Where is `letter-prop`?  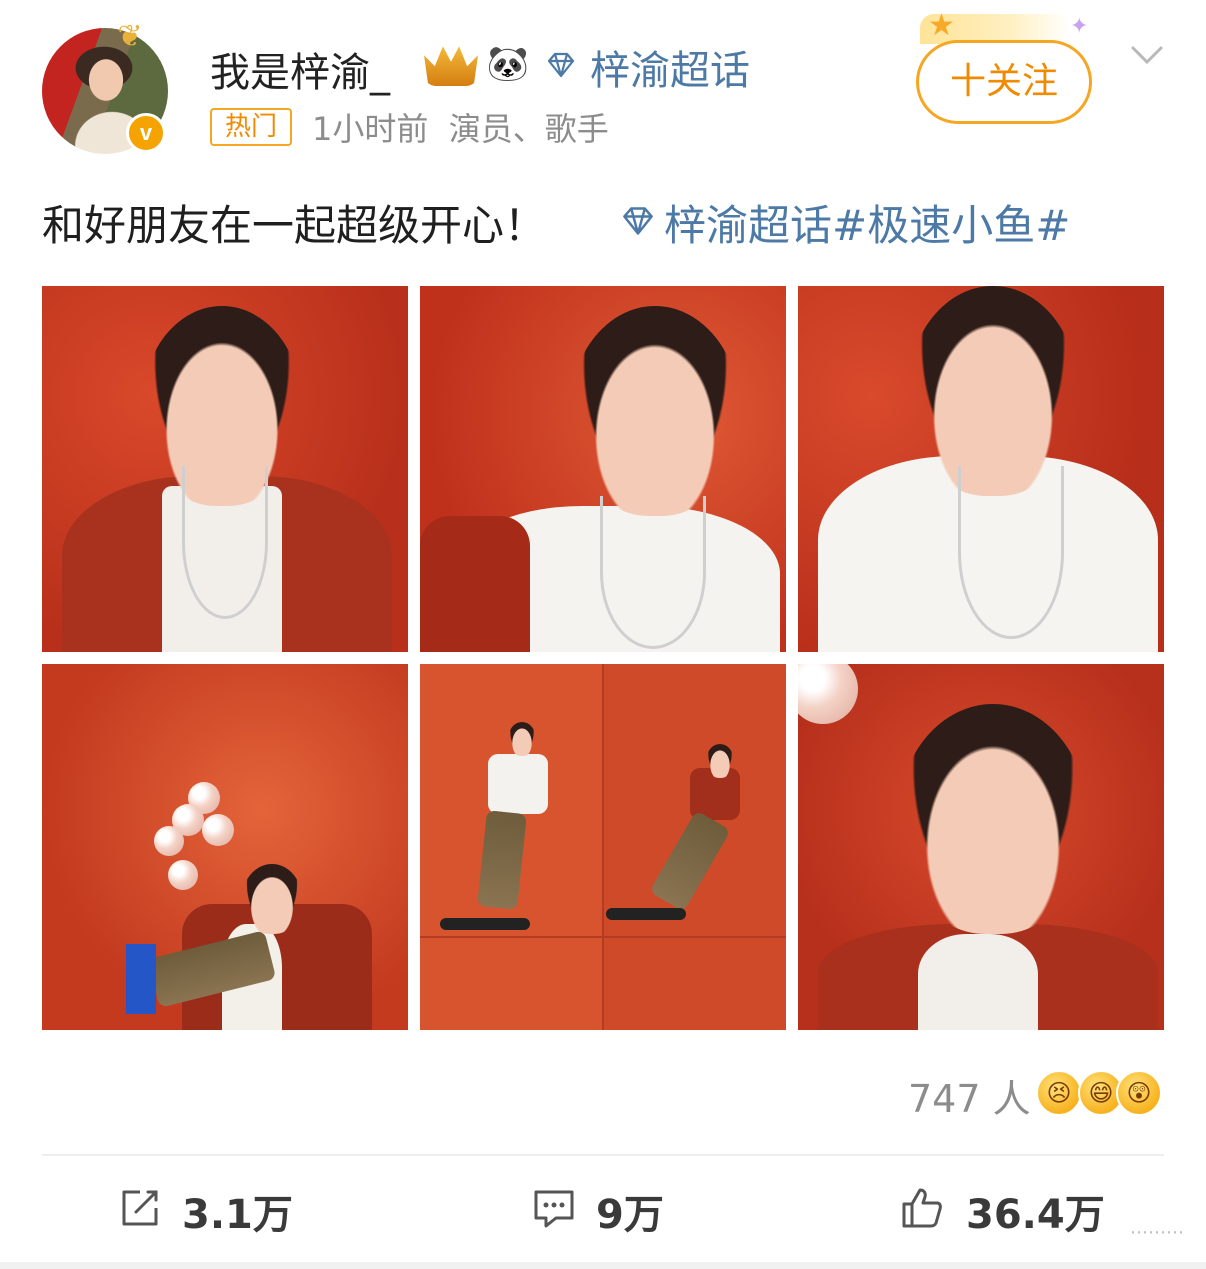 letter-prop is located at coordinates (141, 979).